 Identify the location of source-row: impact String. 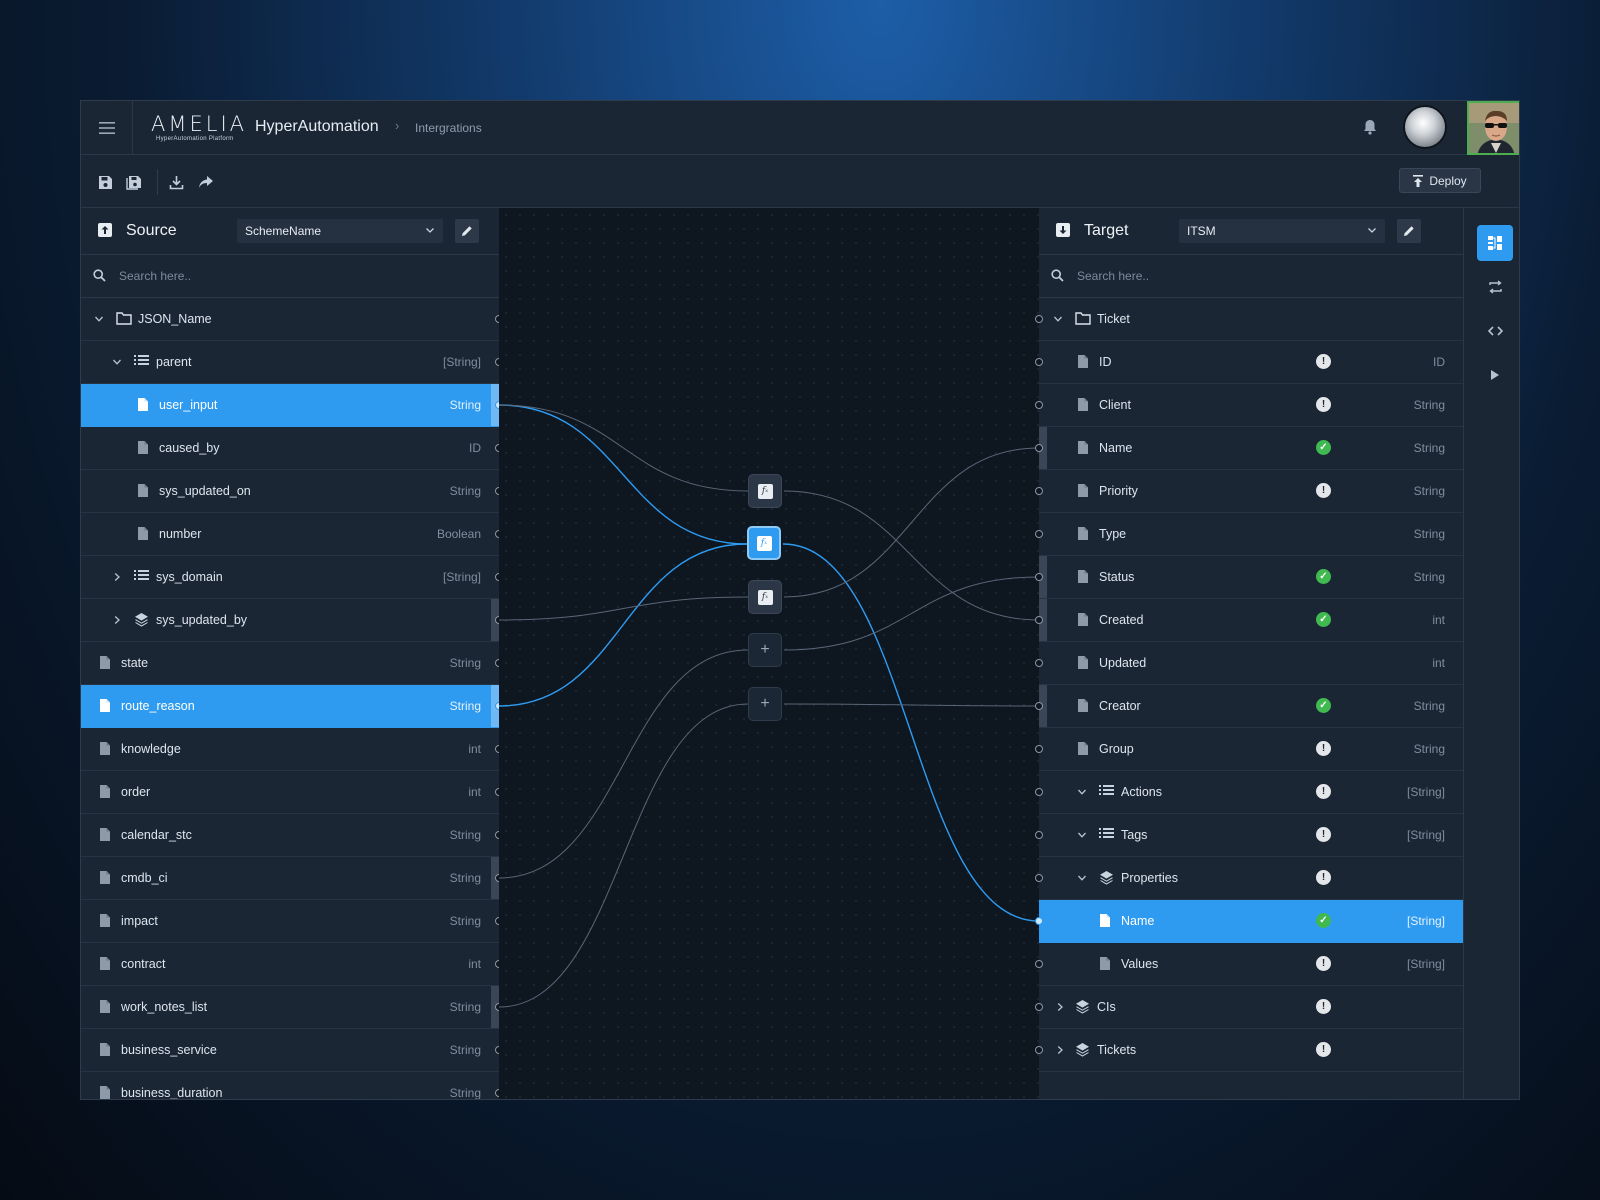
(292, 921).